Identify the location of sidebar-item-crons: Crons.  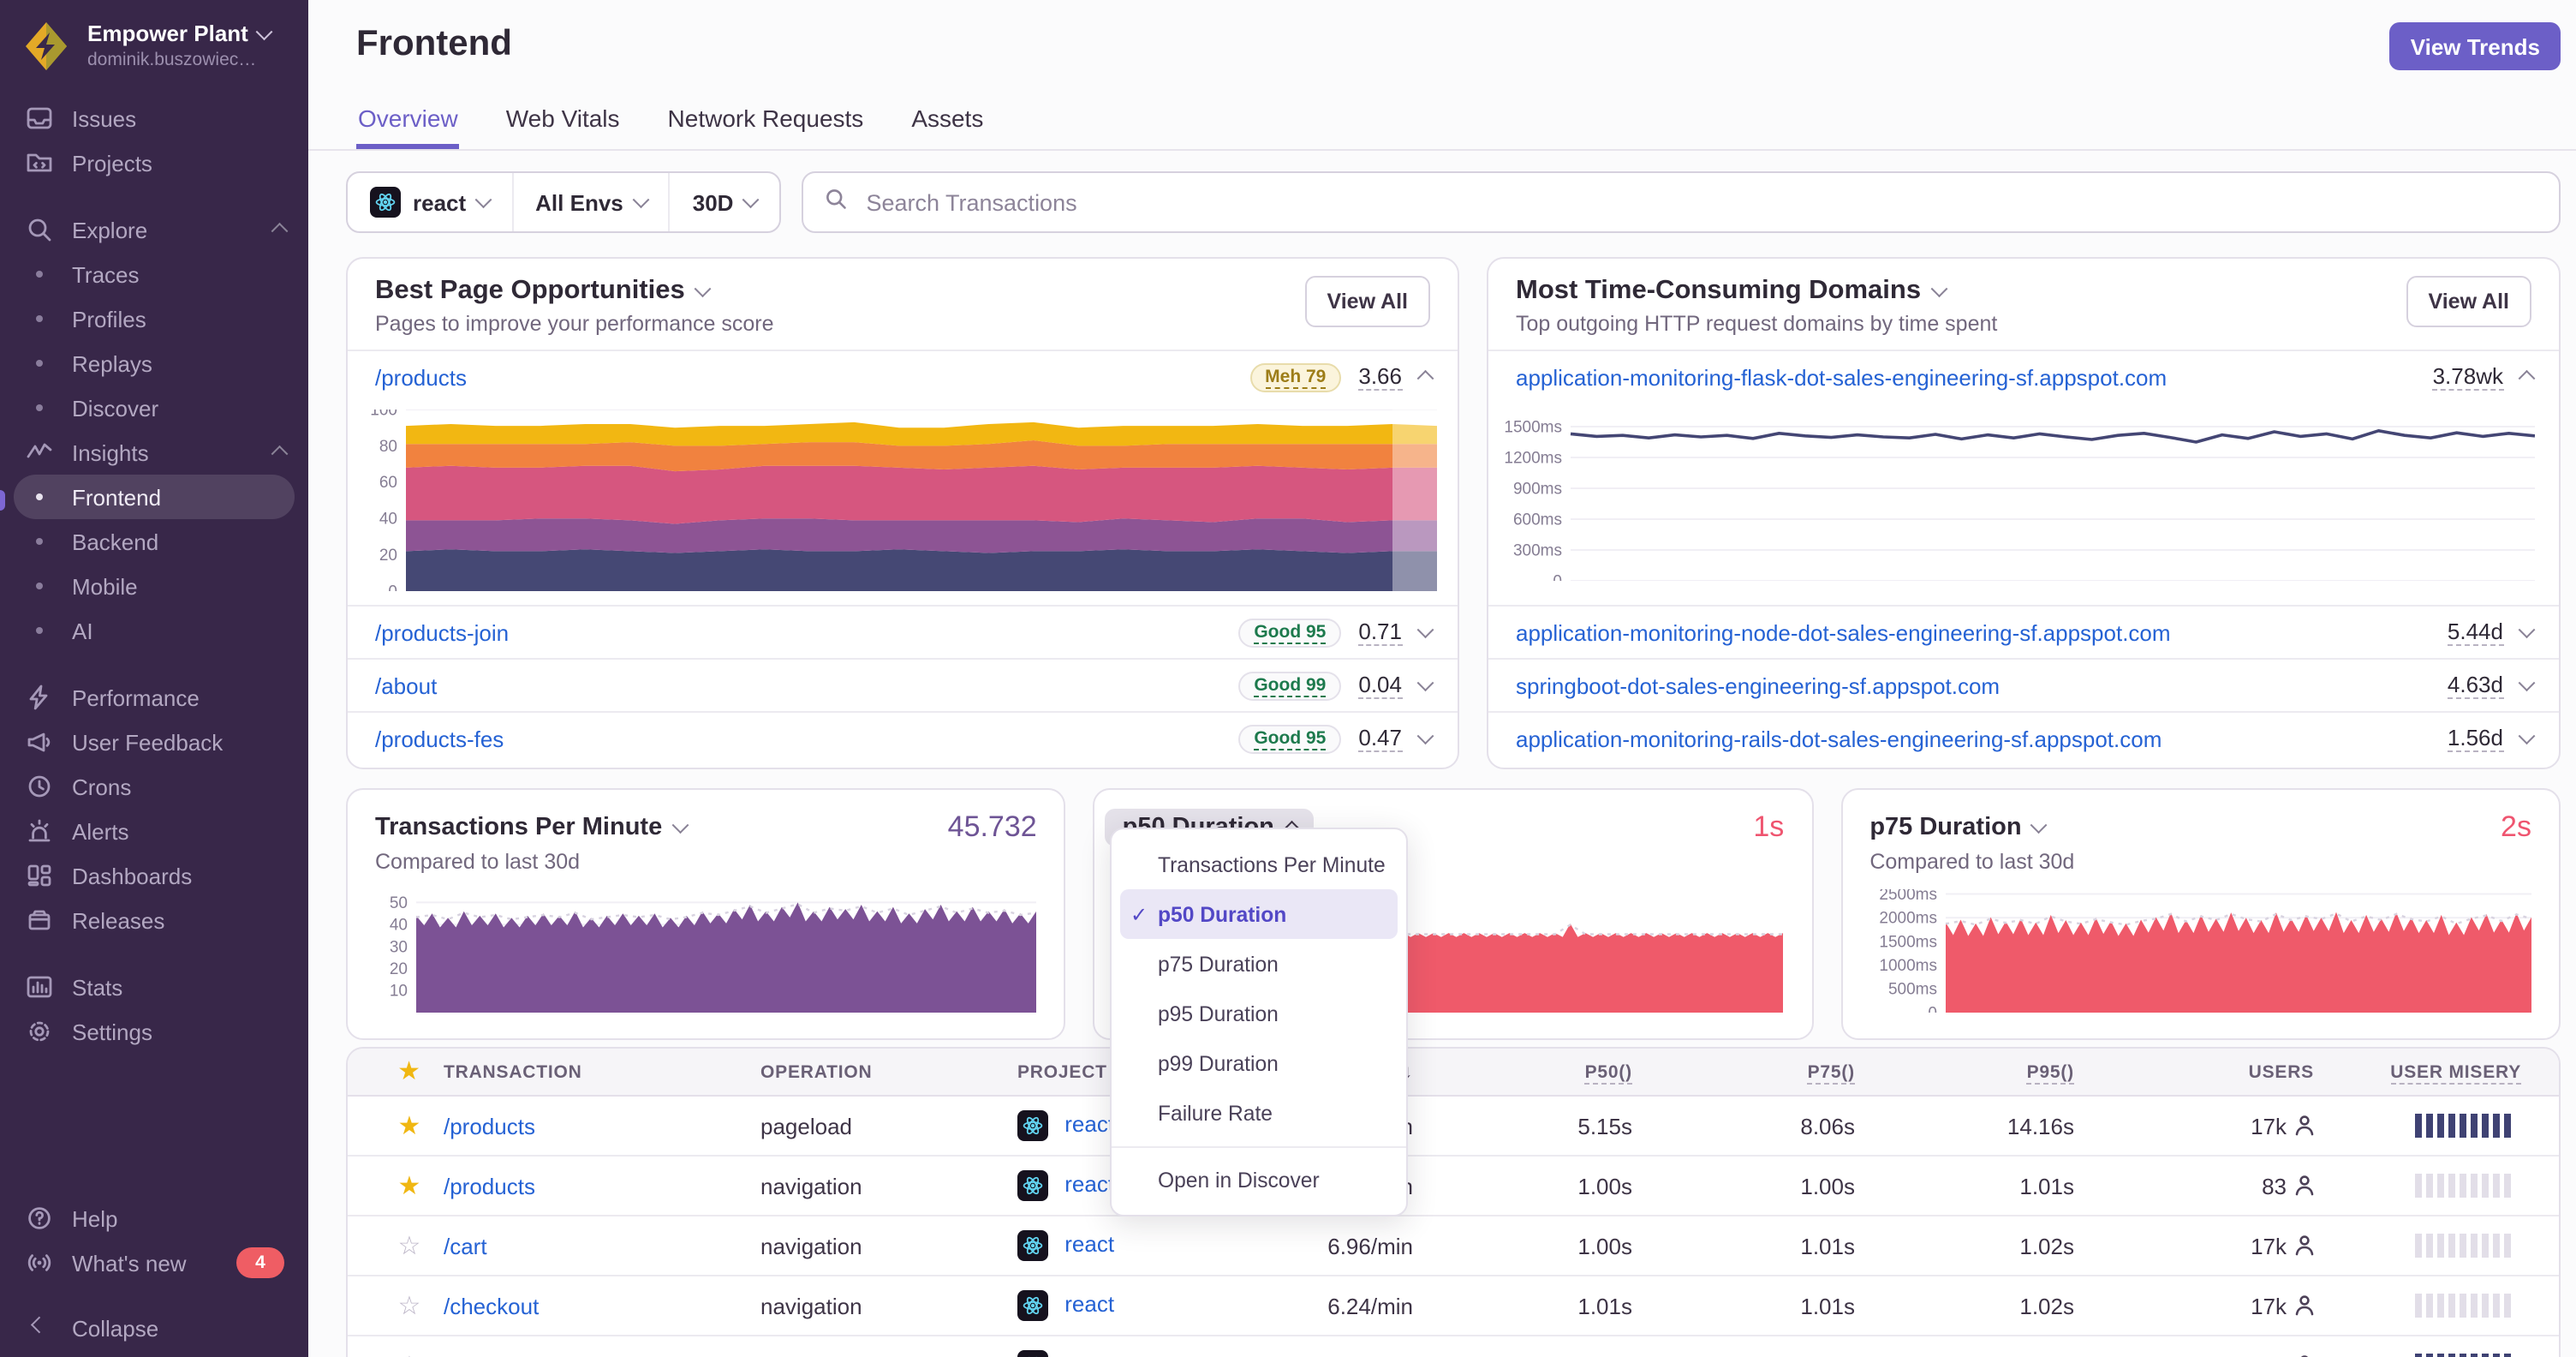
(154, 787).